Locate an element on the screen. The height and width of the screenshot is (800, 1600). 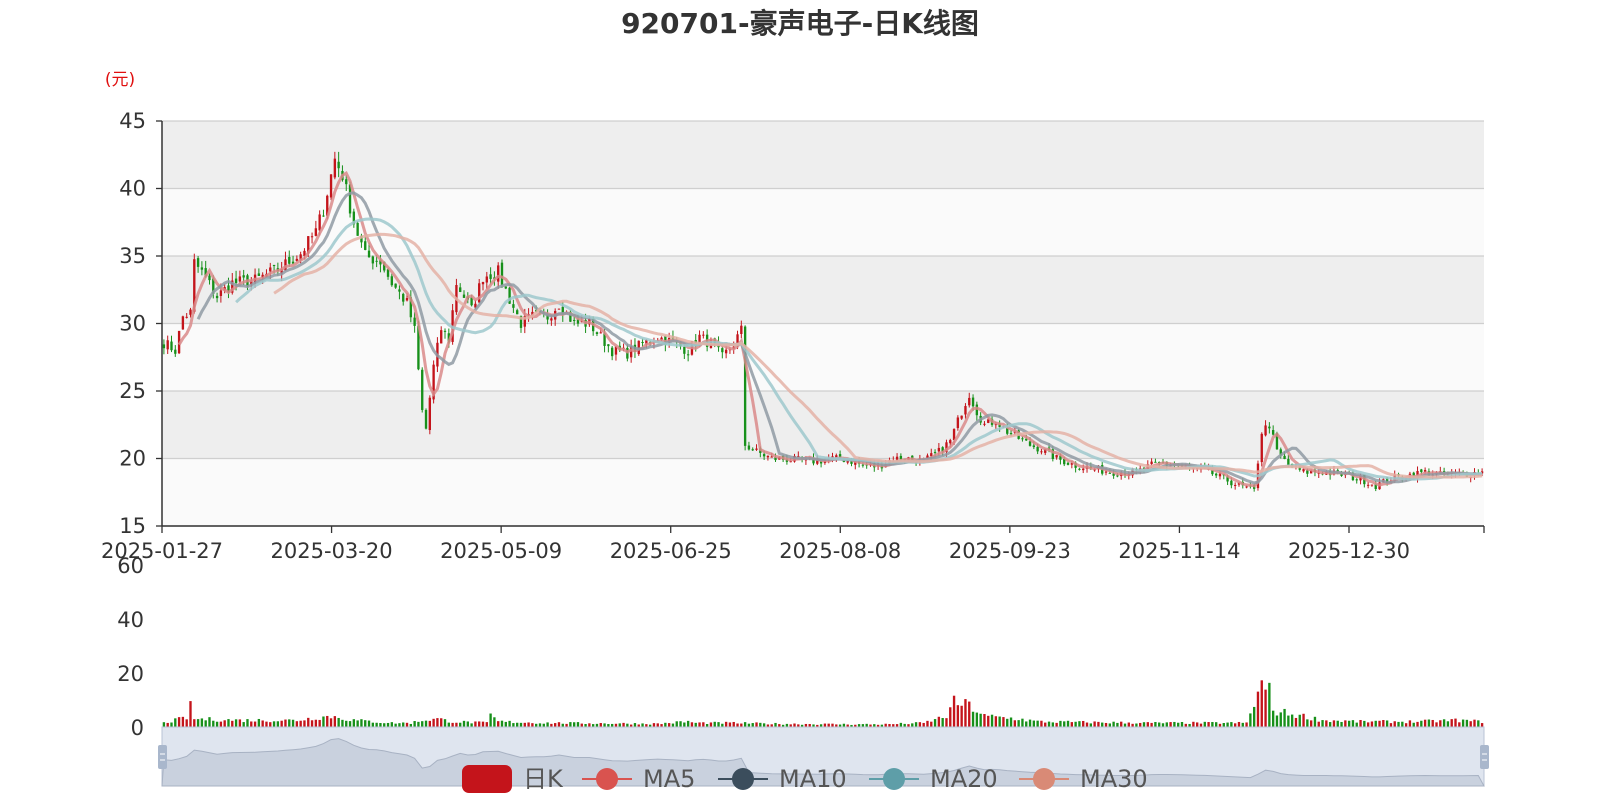
zoom-handle-right is located at coordinates (1484, 757).